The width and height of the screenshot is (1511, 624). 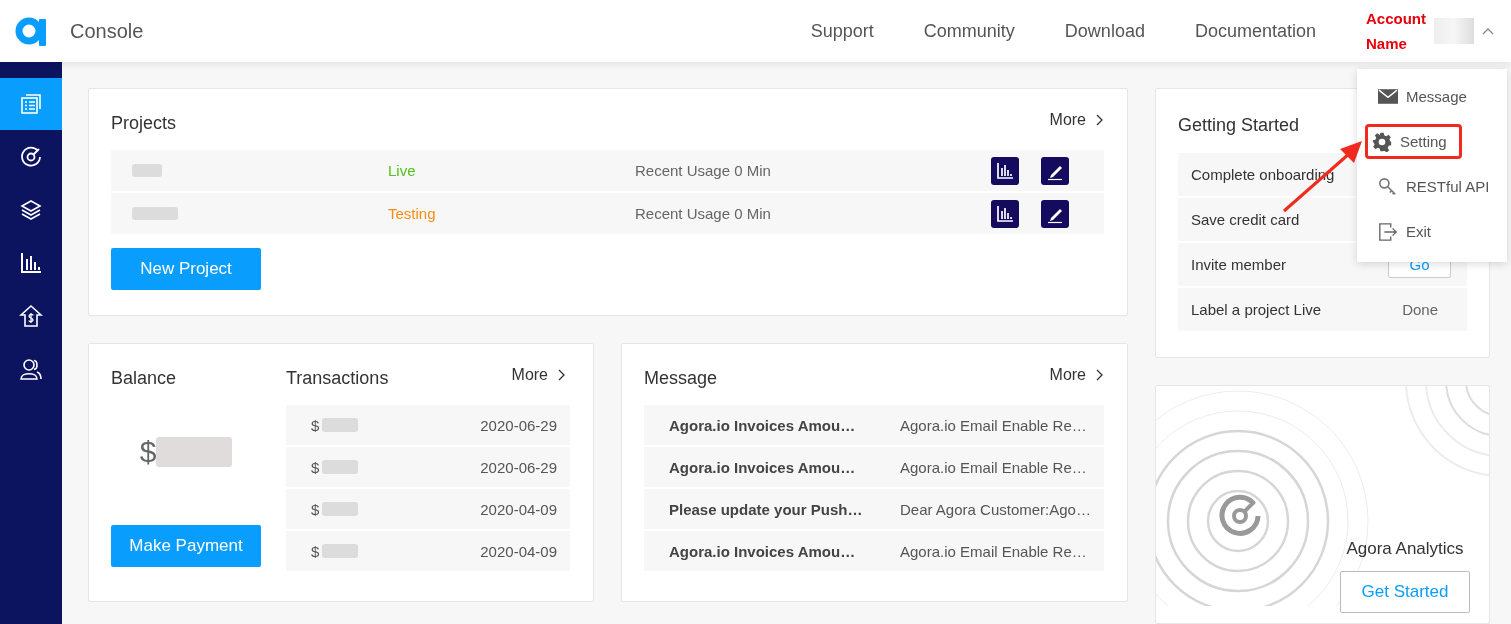 I want to click on envelope-icon, so click(x=1388, y=96).